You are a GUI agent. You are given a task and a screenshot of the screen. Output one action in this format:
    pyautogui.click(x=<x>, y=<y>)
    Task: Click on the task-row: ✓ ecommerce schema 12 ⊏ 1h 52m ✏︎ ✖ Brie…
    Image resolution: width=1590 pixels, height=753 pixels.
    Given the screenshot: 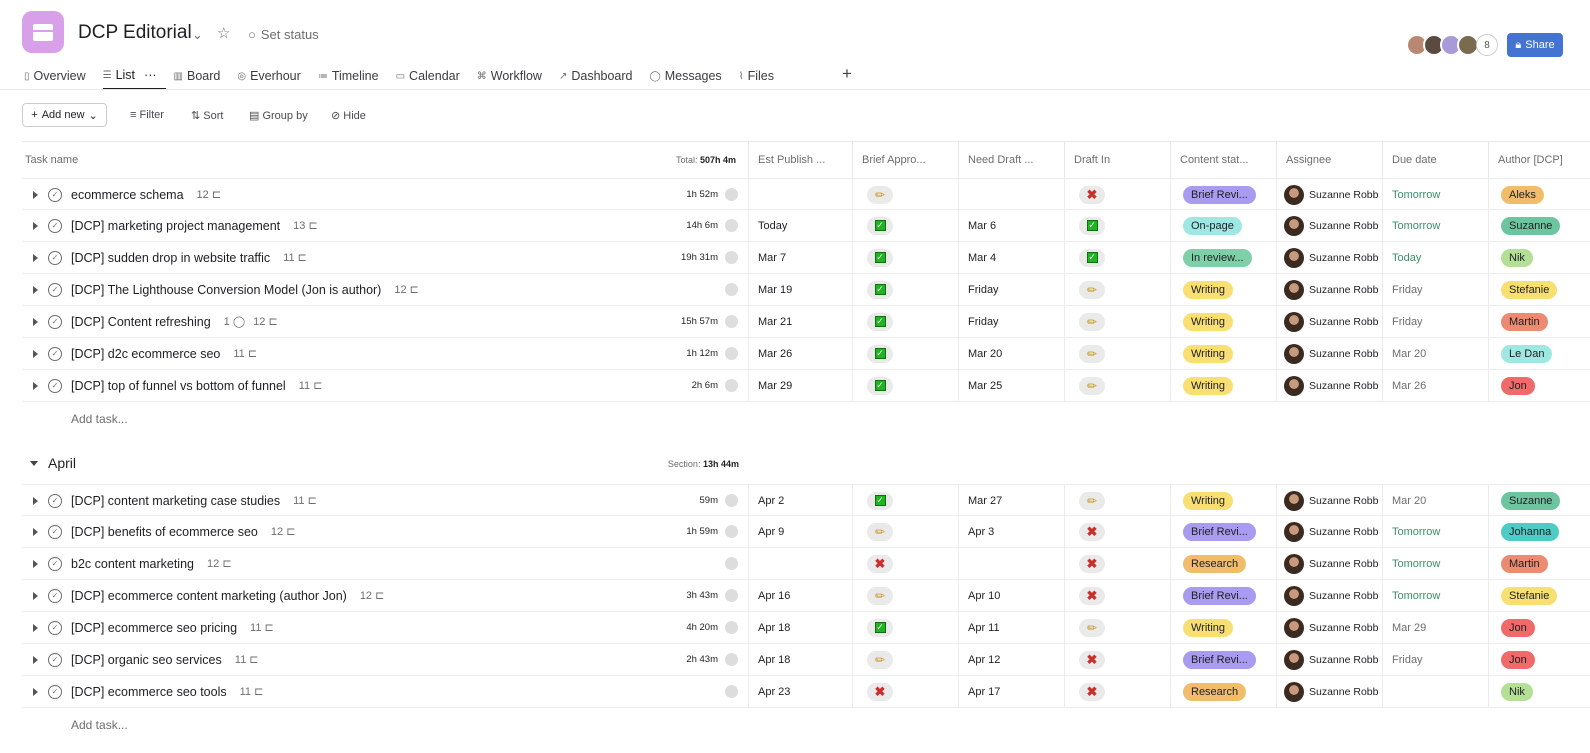 What is the action you would take?
    pyautogui.click(x=806, y=194)
    